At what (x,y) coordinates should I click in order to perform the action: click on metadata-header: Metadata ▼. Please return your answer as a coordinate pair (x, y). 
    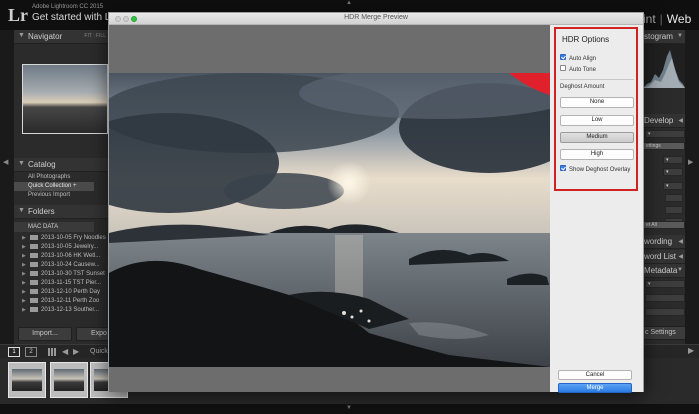
    Looking at the image, I should click on (664, 271).